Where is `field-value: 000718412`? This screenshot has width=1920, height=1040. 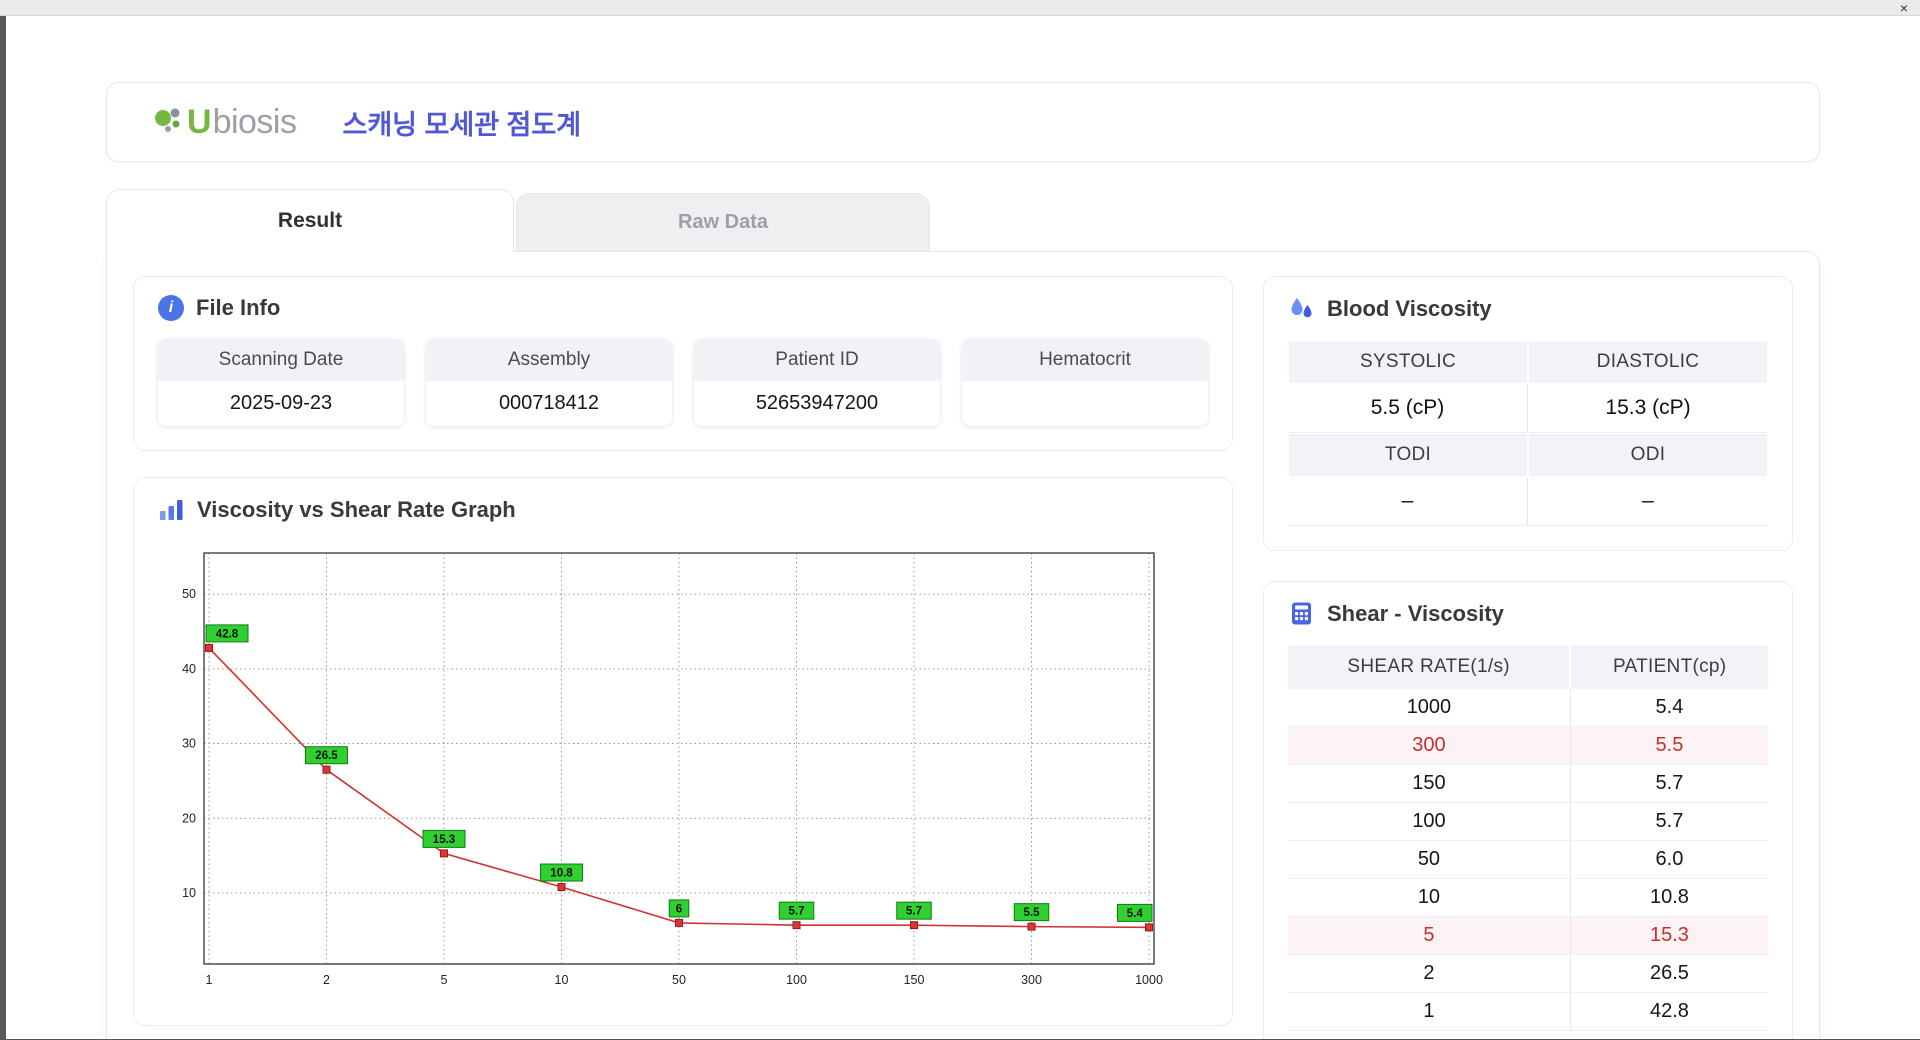
field-value: 000718412 is located at coordinates (549, 403).